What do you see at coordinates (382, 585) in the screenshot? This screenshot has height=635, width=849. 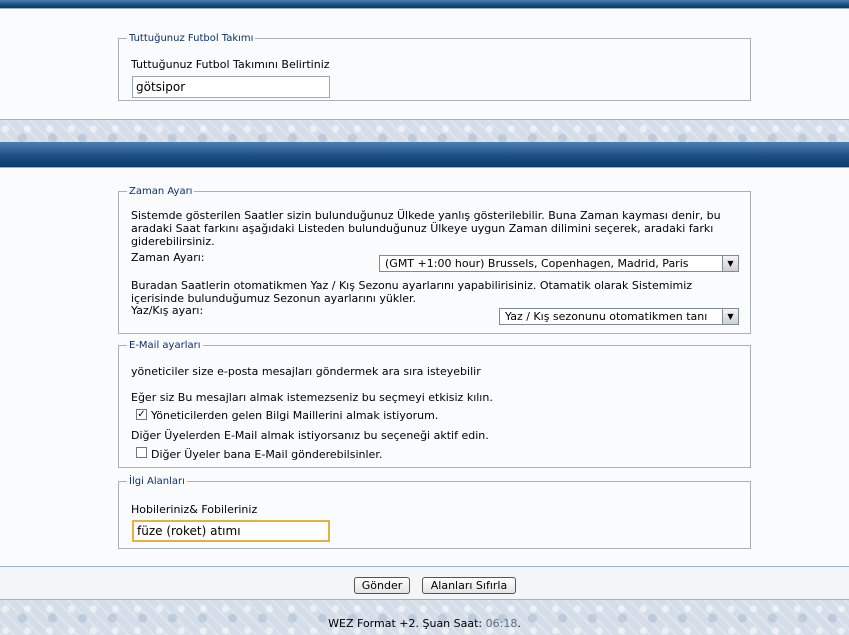 I see `submit-button: Gönder` at bounding box center [382, 585].